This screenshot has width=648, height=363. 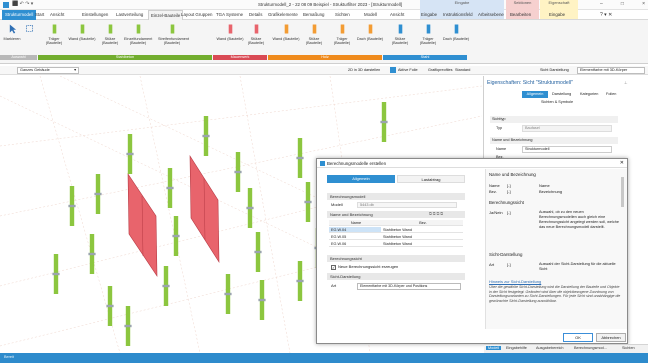 What do you see at coordinates (6, 5) in the screenshot?
I see `app-logo-icon` at bounding box center [6, 5].